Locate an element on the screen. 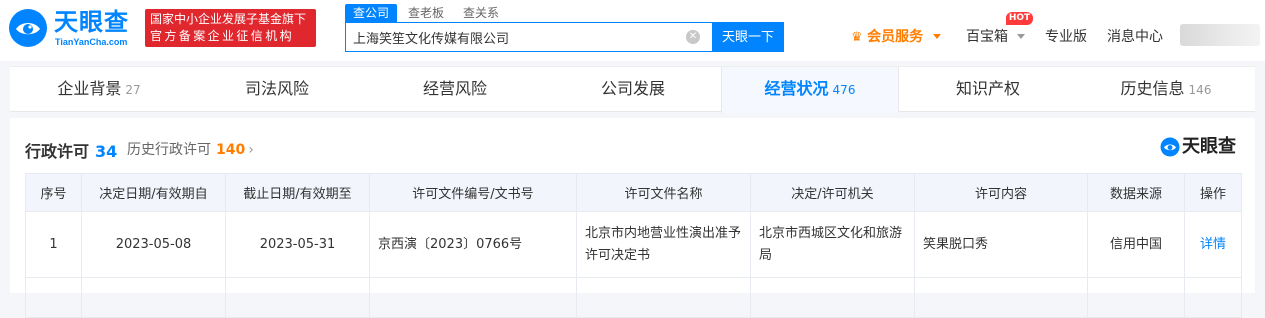  col-header-index: 序号 is located at coordinates (53, 192).